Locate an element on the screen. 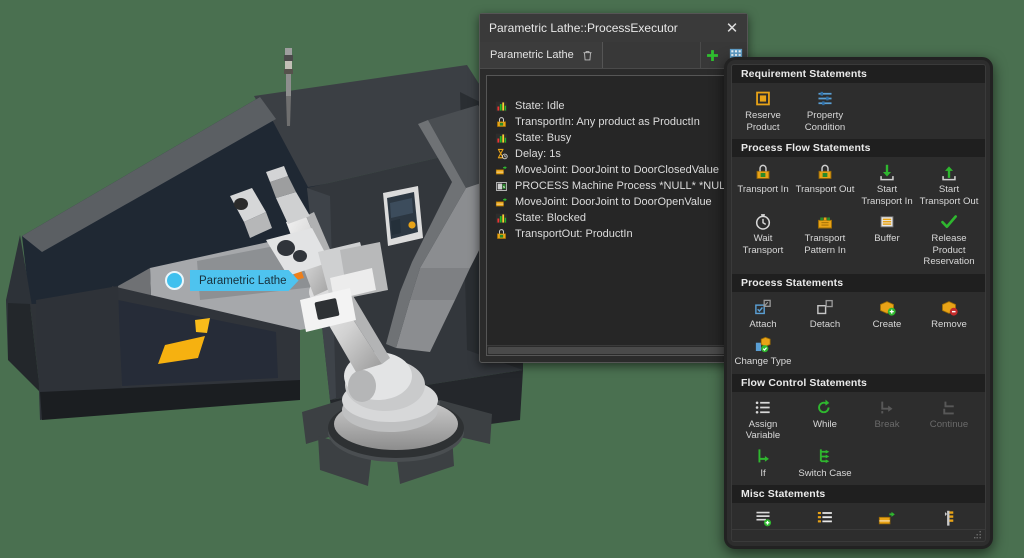 The image size is (1024, 558). scene-object-label: Parametric Lathe is located at coordinates (232, 280).